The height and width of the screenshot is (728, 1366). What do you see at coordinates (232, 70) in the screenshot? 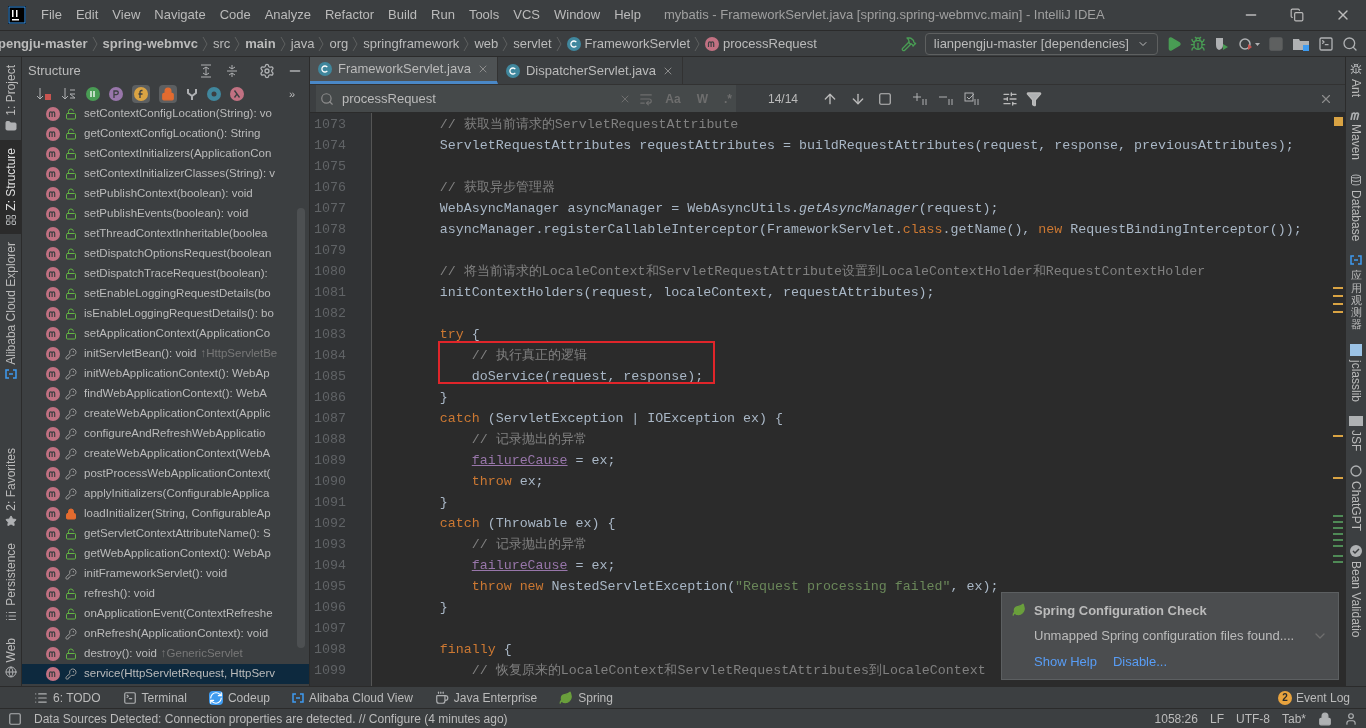
I see `collapse-all-icon` at bounding box center [232, 70].